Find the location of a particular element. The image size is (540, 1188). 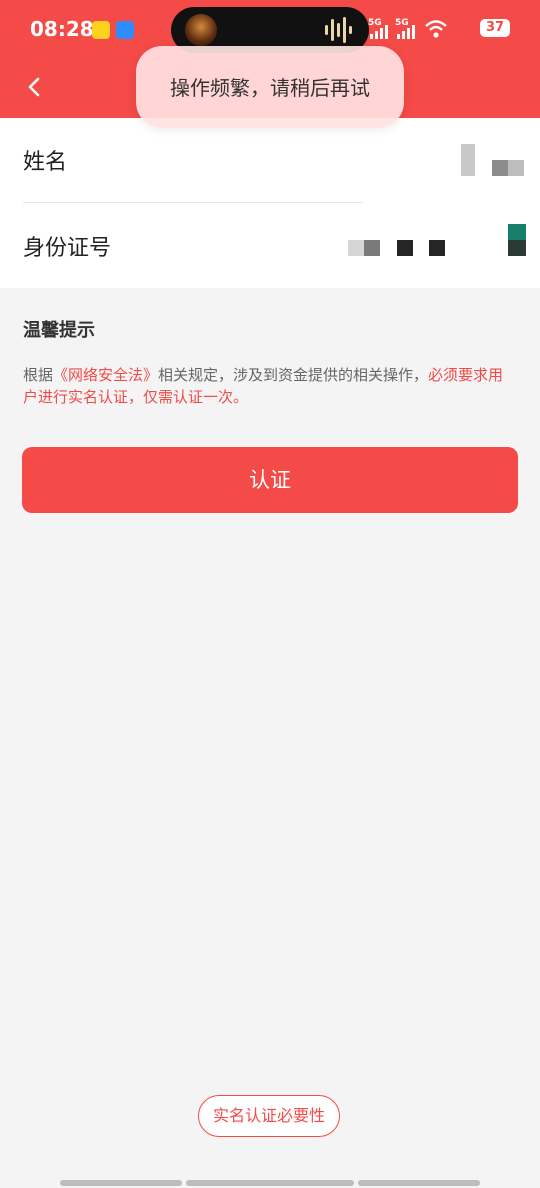

audio-wave-icon is located at coordinates (338, 30).